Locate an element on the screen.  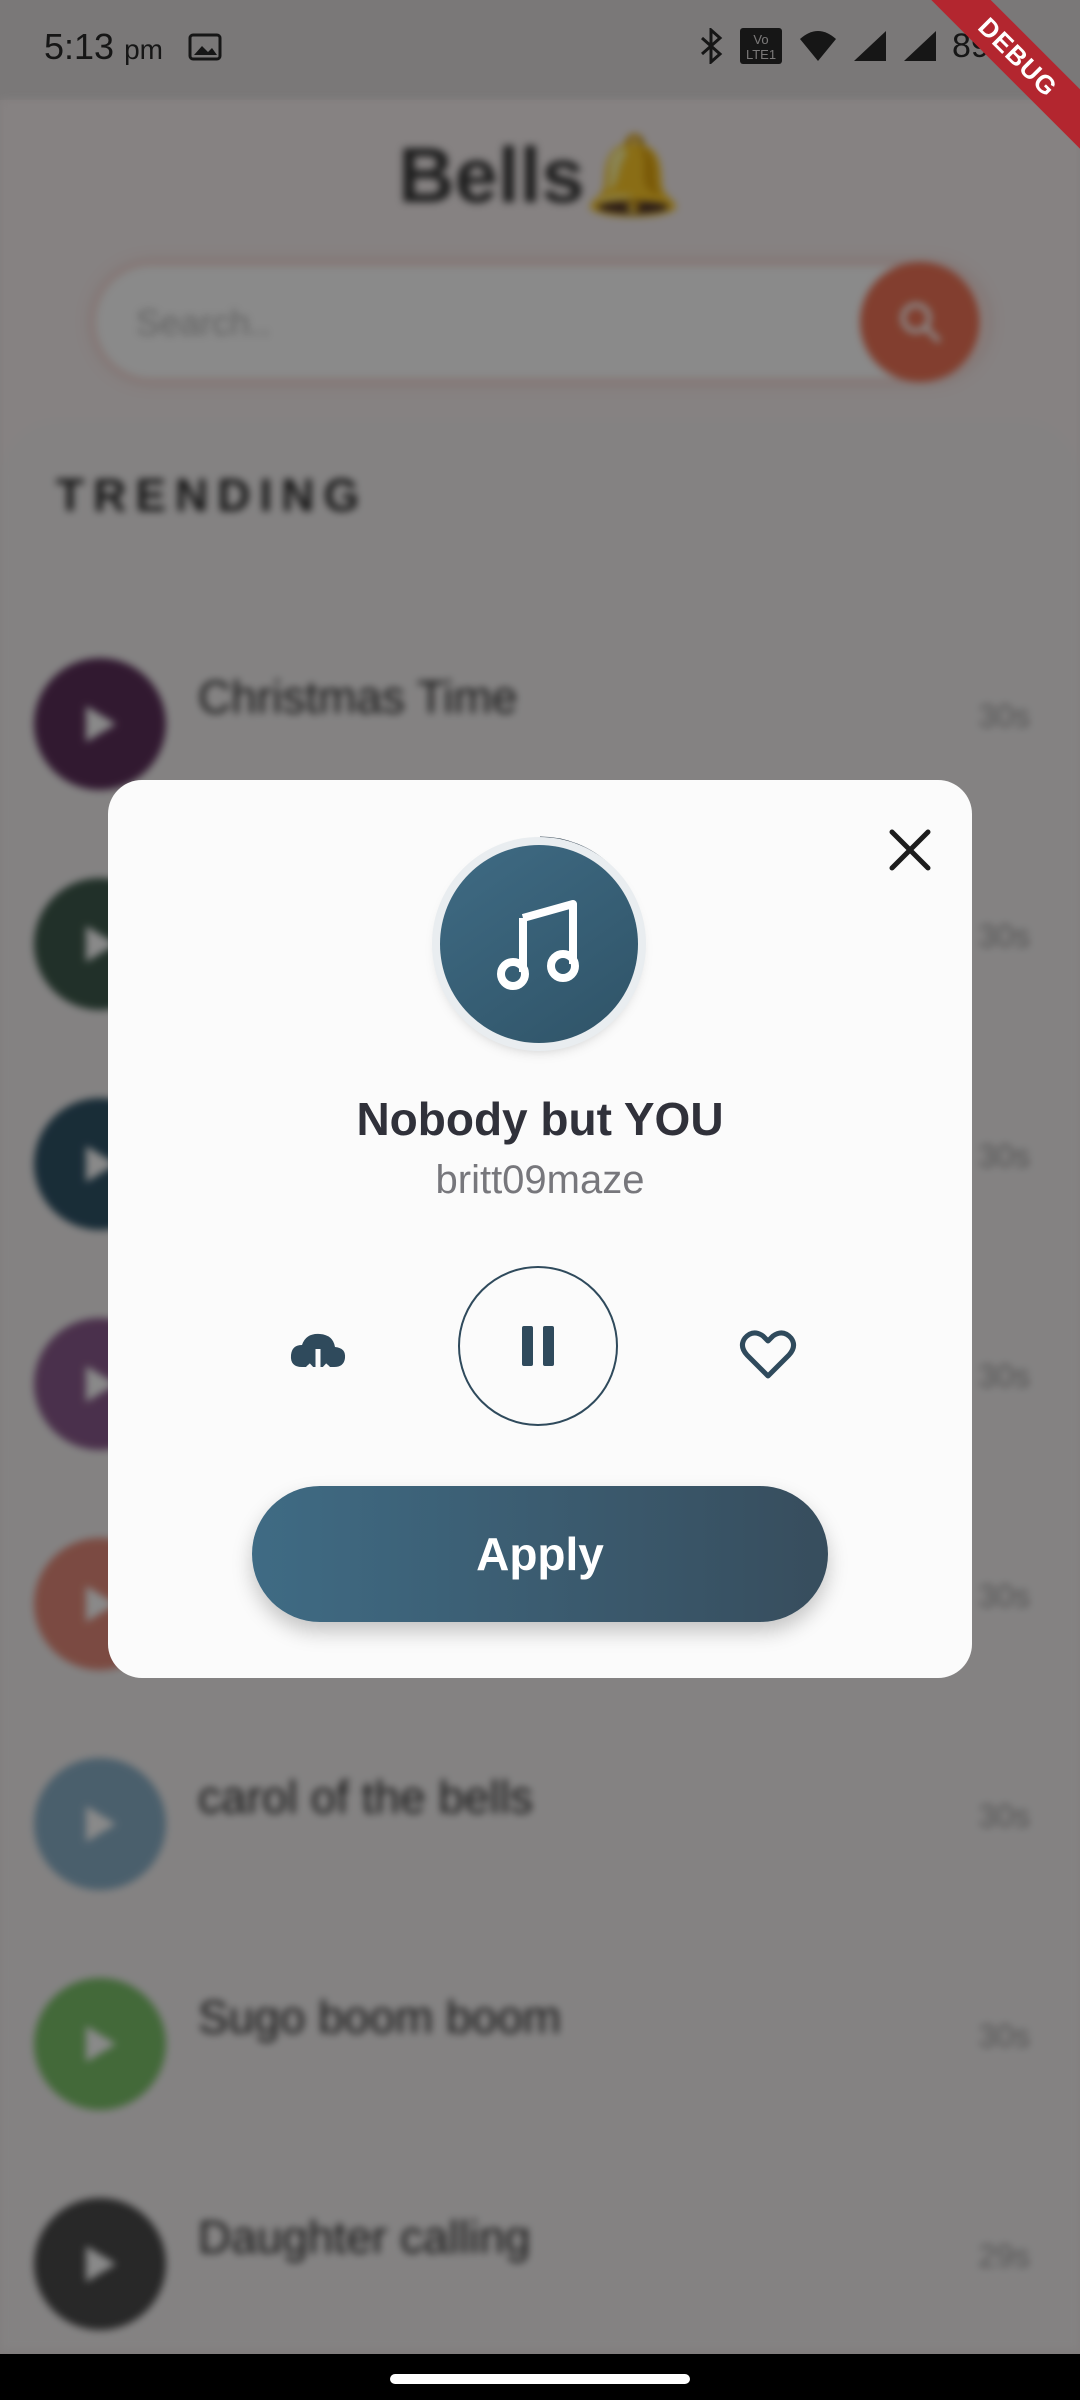
system-nav-bar is located at coordinates (540, 2377).